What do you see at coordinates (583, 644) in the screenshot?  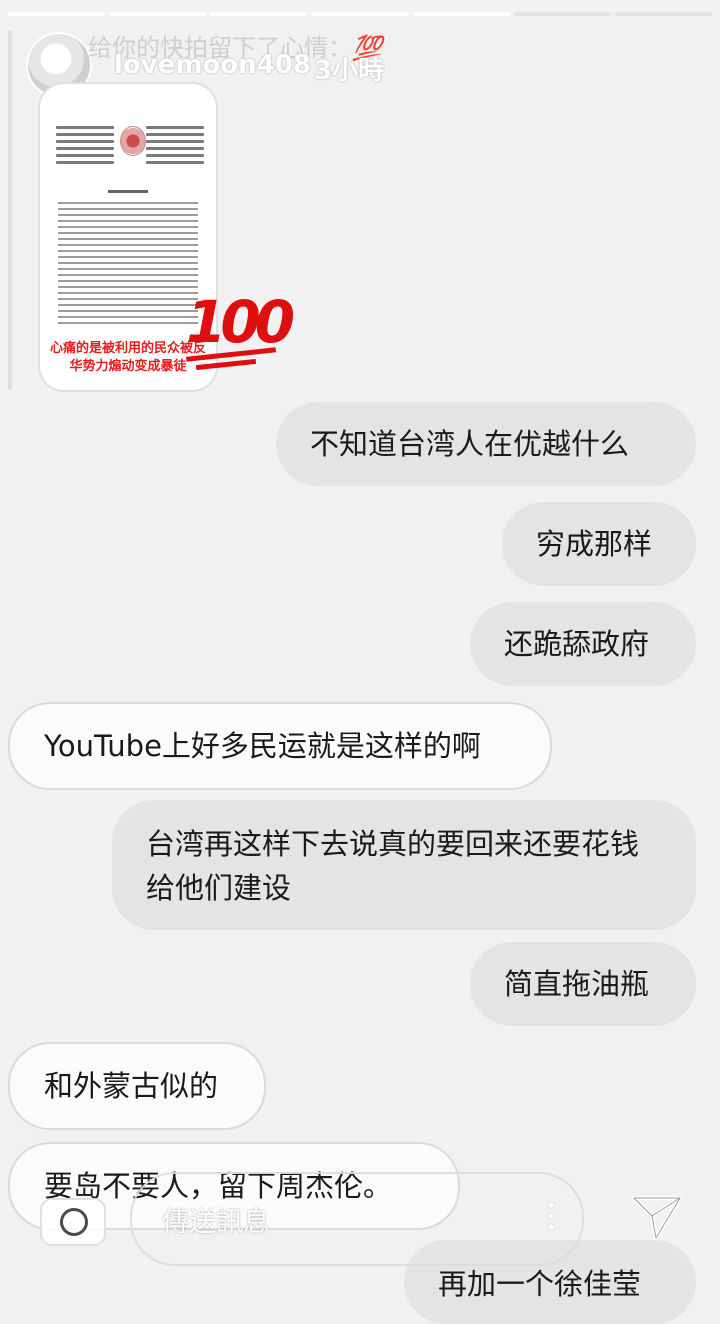 I see `message-bubble-outgoing: 还跪舔政府` at bounding box center [583, 644].